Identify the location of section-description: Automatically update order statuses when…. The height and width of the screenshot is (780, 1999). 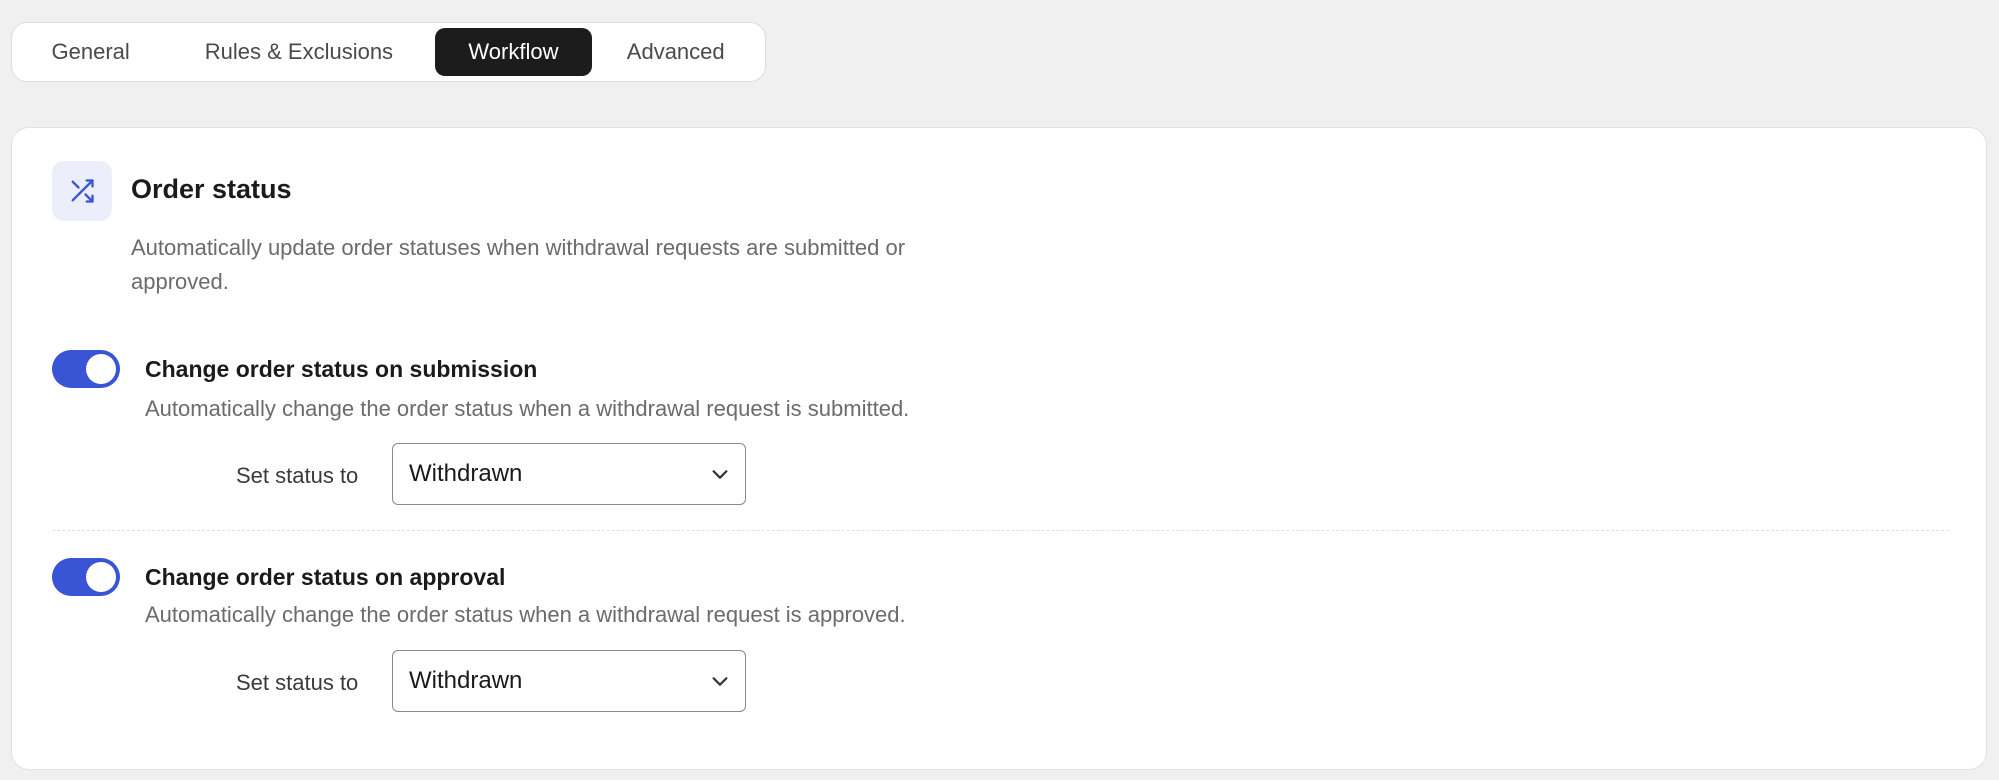
(518, 264).